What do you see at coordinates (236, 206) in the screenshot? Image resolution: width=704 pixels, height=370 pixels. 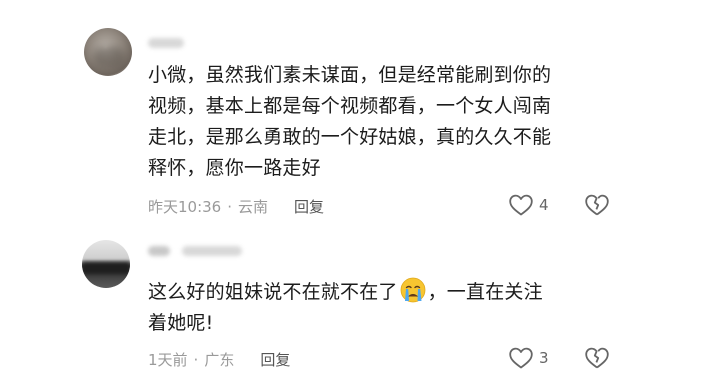 I see `comment-meta: 昨天10:36 · 云南 回复` at bounding box center [236, 206].